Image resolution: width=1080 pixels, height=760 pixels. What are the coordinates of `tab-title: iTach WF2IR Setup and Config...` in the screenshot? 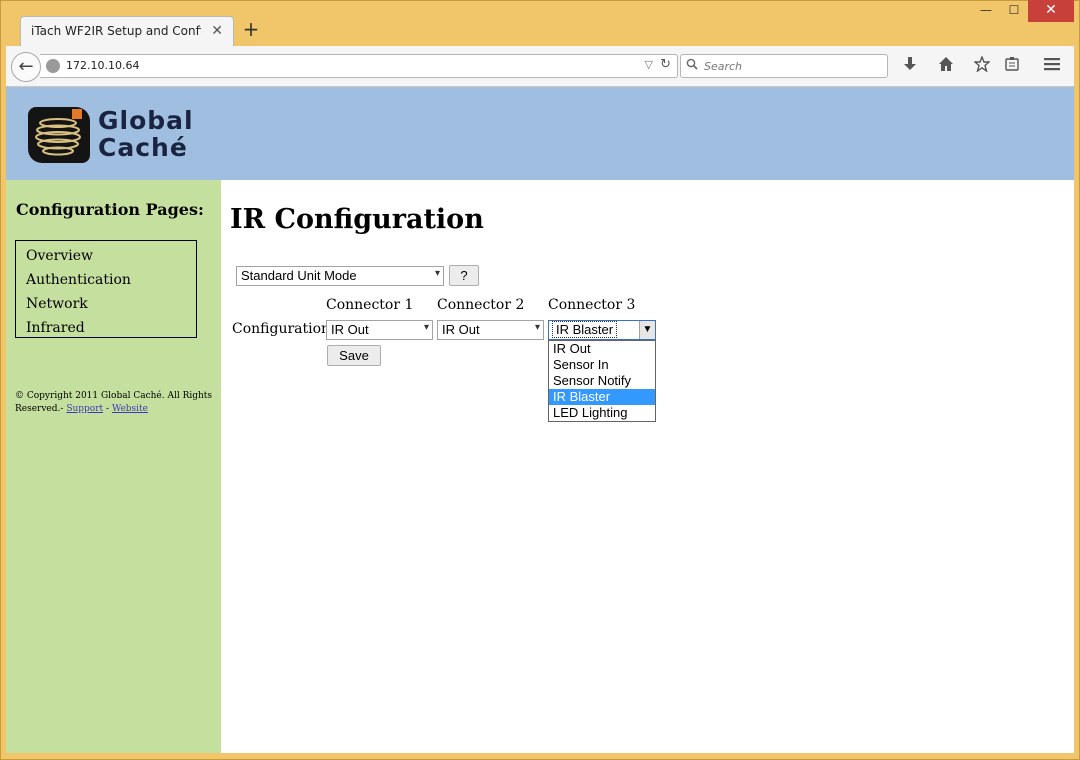 It's located at (116, 31).